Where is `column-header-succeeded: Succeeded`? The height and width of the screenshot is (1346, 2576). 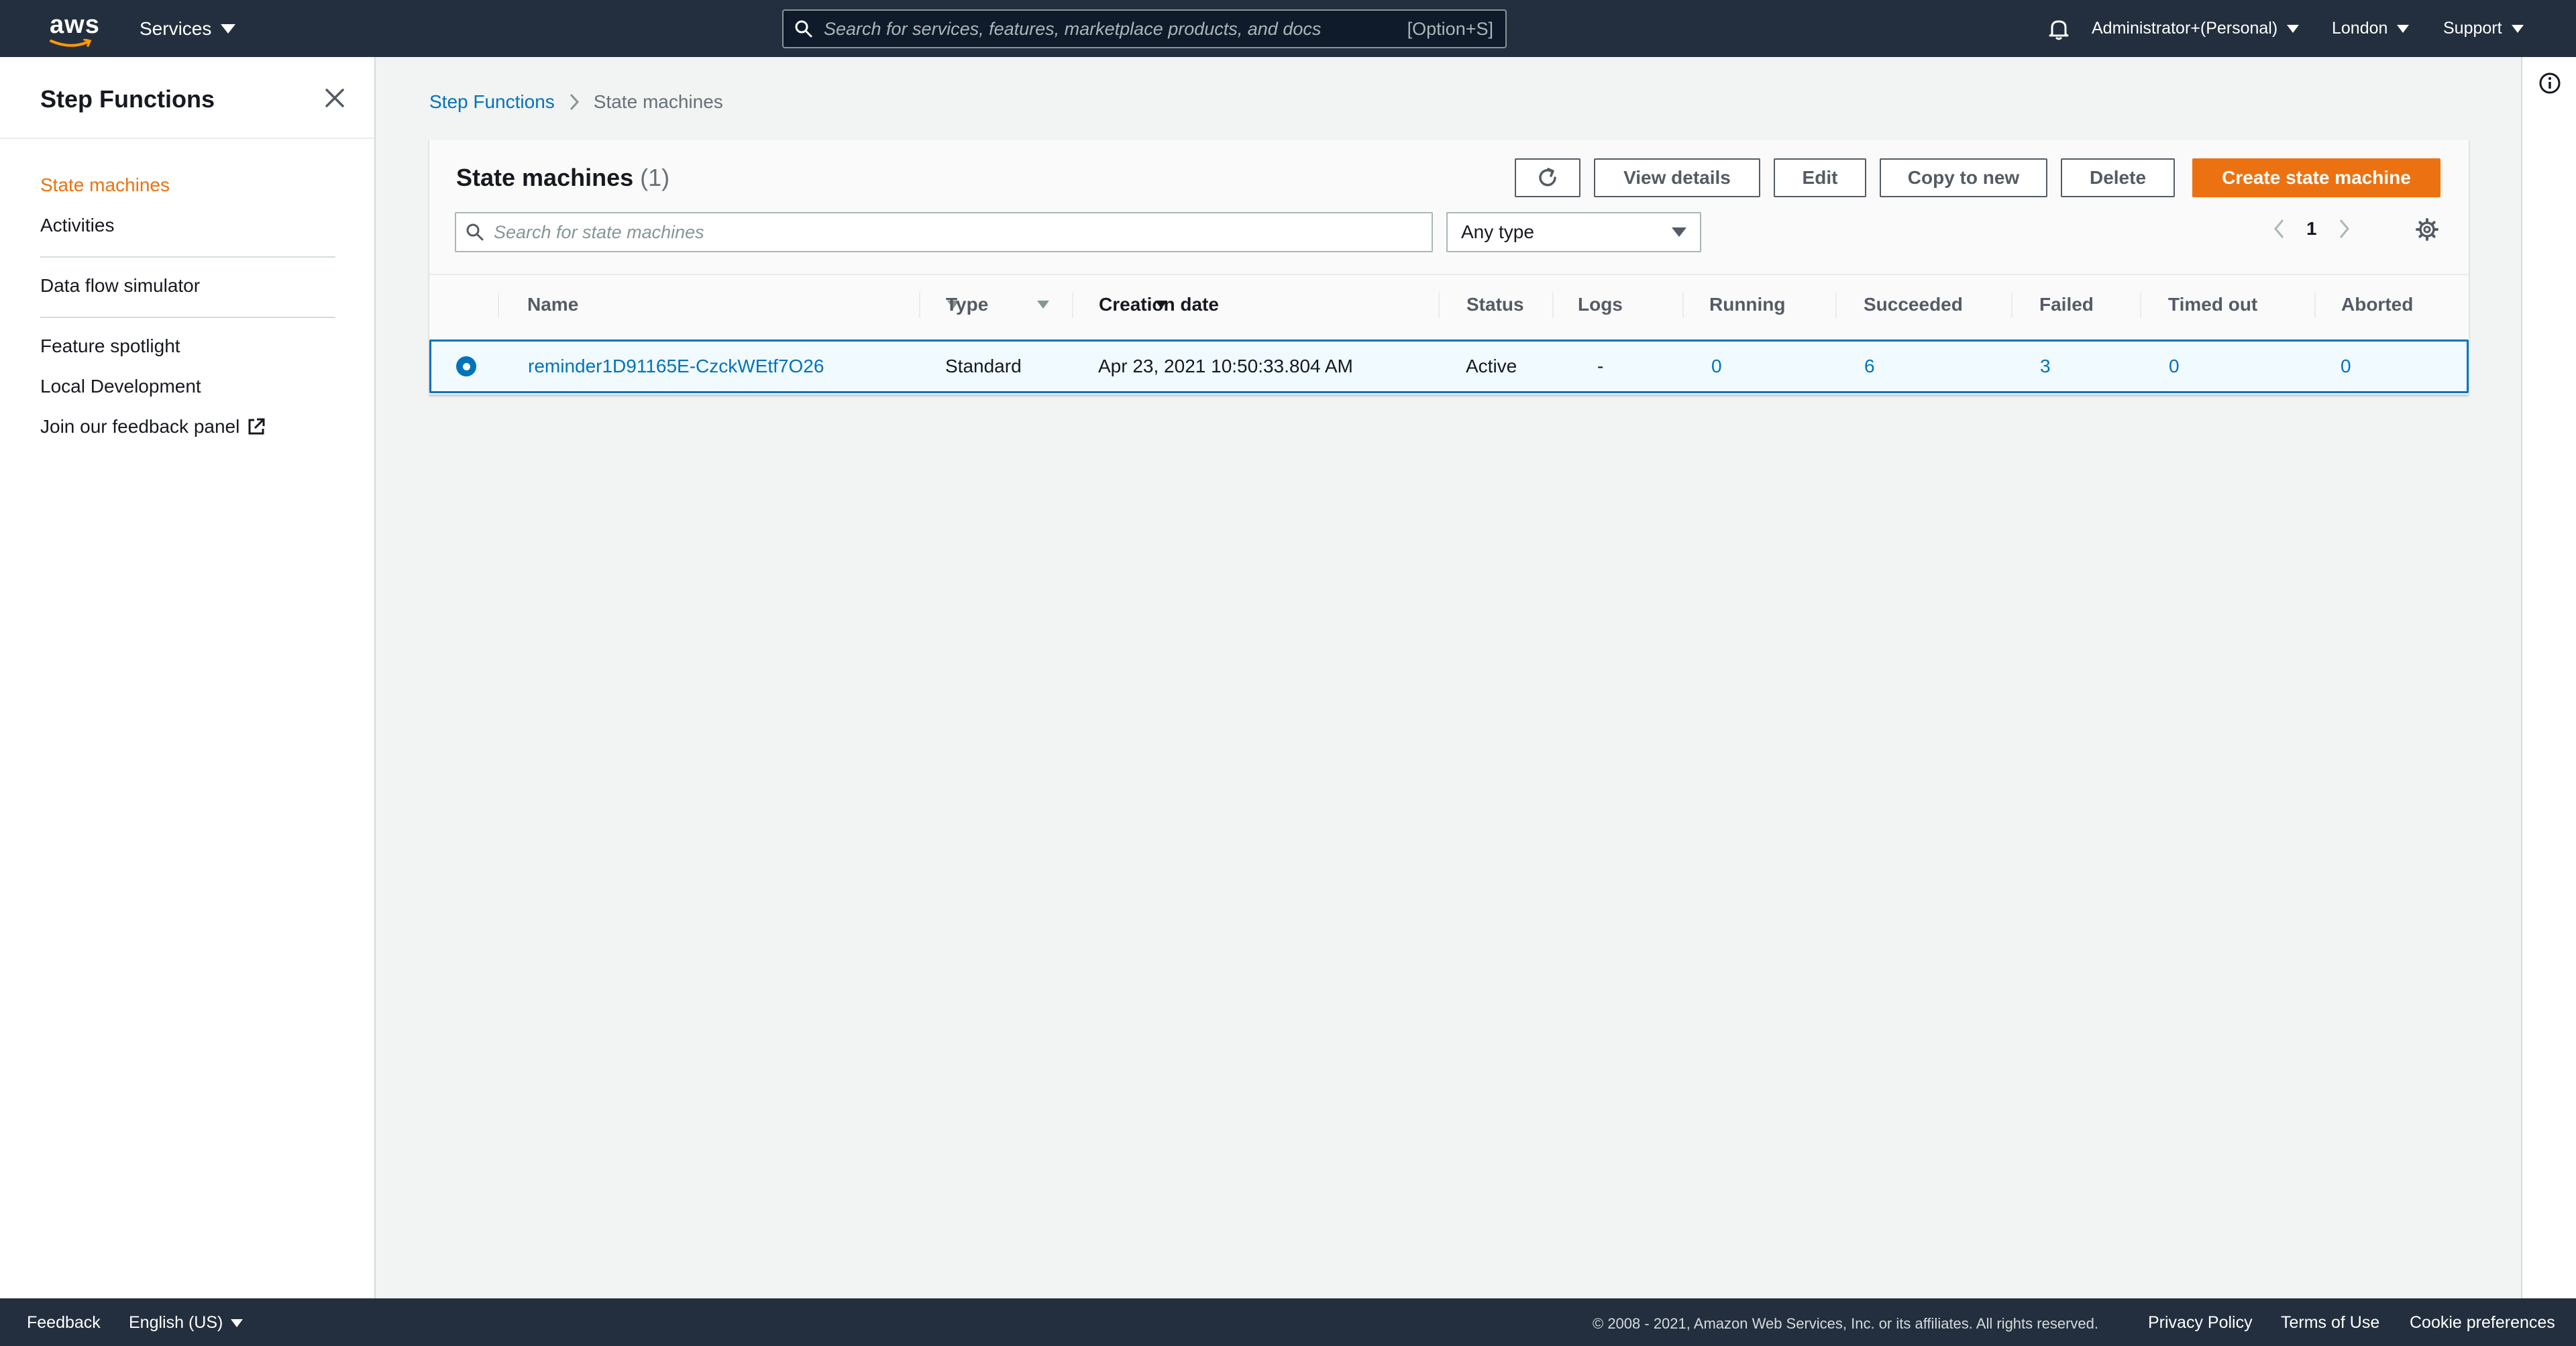
column-header-succeeded: Succeeded is located at coordinates (1912, 304).